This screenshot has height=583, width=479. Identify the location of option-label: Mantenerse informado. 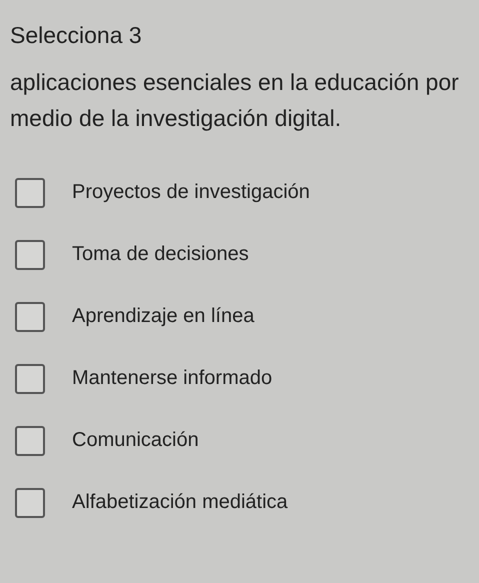
(172, 378).